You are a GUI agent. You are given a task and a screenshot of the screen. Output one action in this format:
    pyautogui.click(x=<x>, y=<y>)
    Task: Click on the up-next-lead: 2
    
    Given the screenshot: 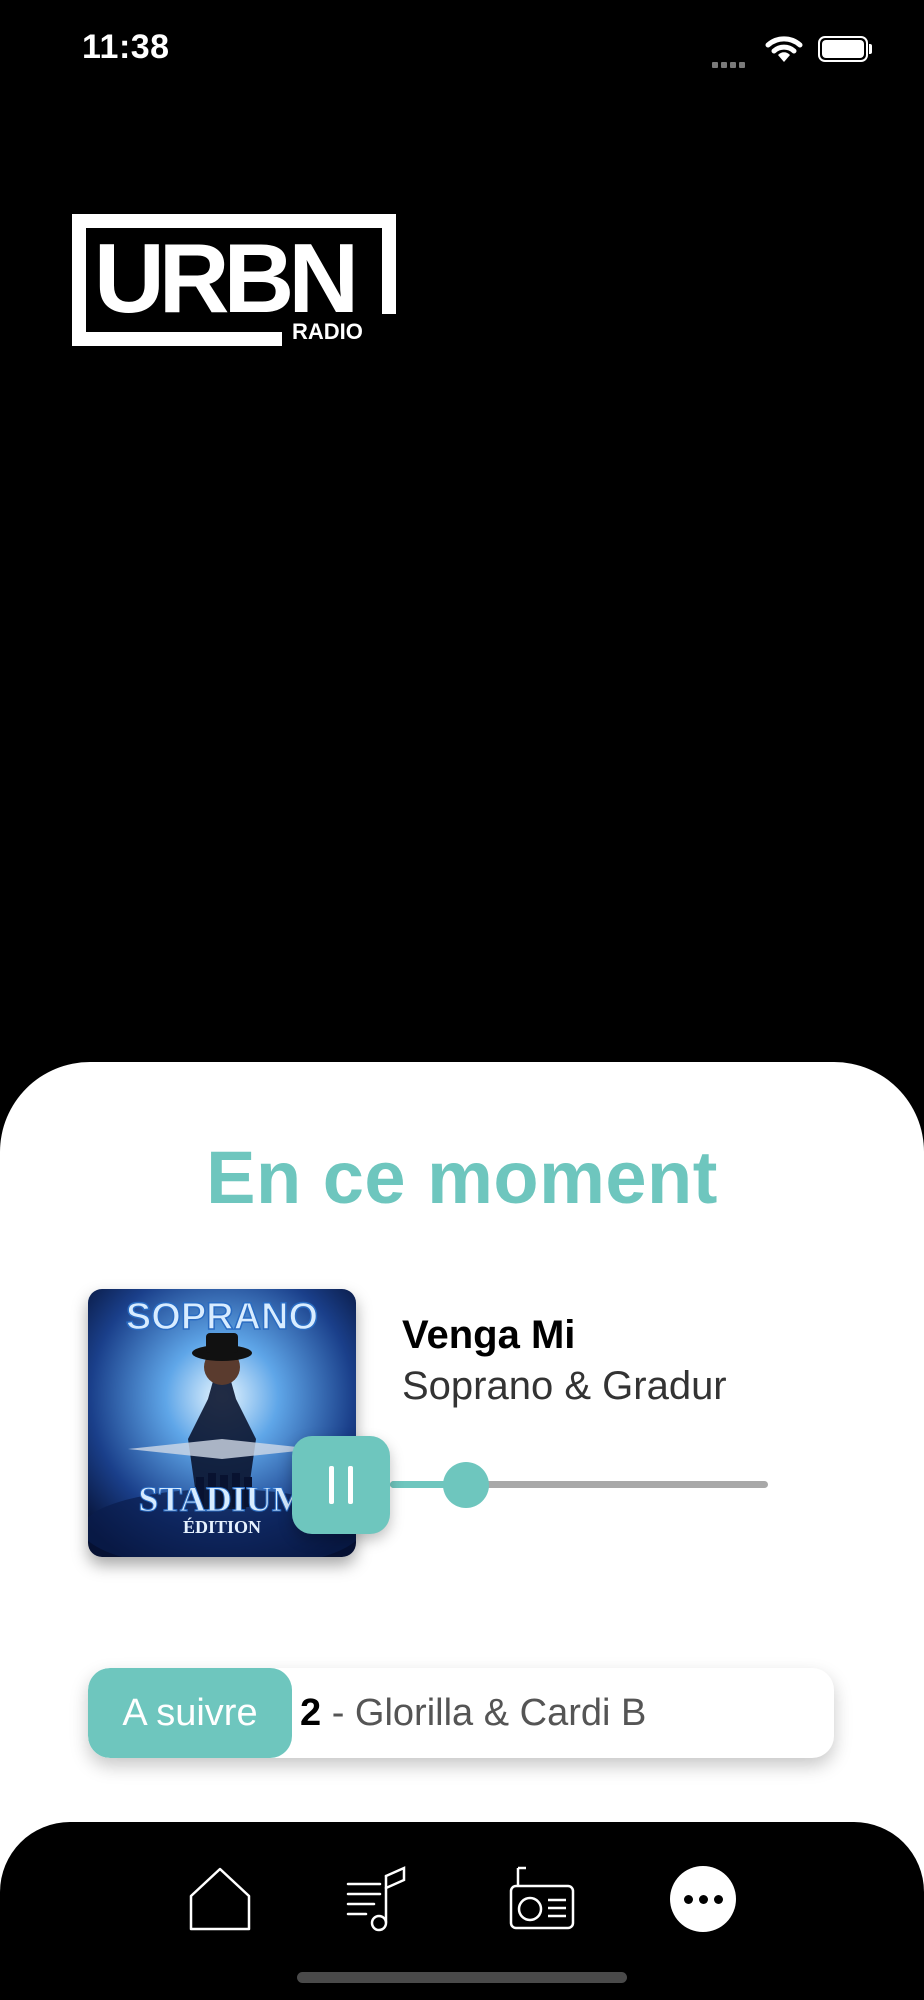 What is the action you would take?
    pyautogui.click(x=311, y=1713)
    